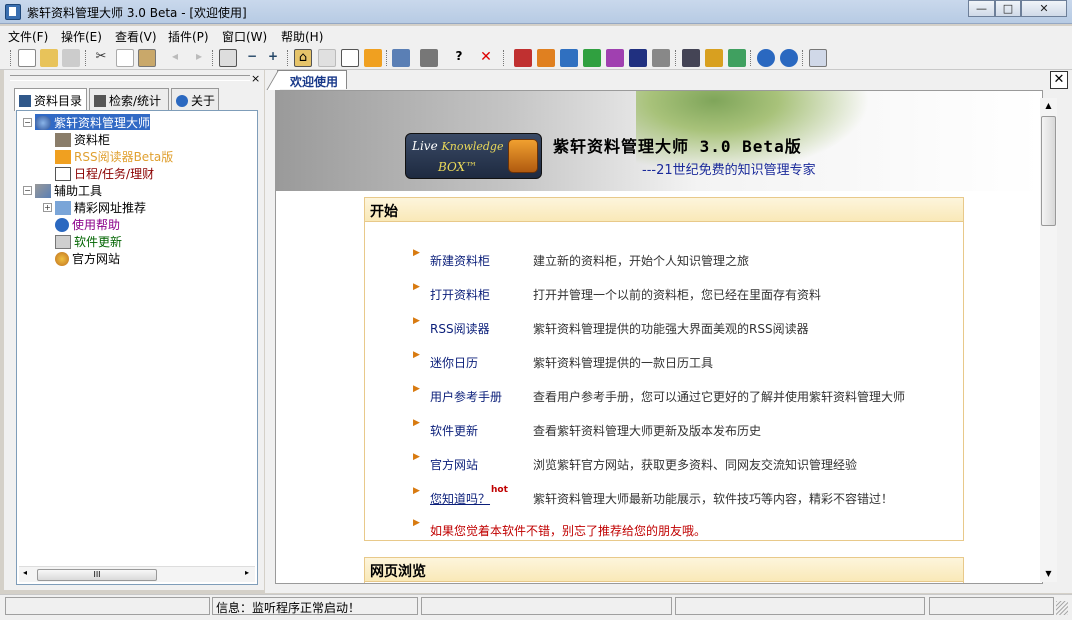  I want to click on section-heading: 开始, so click(664, 210).